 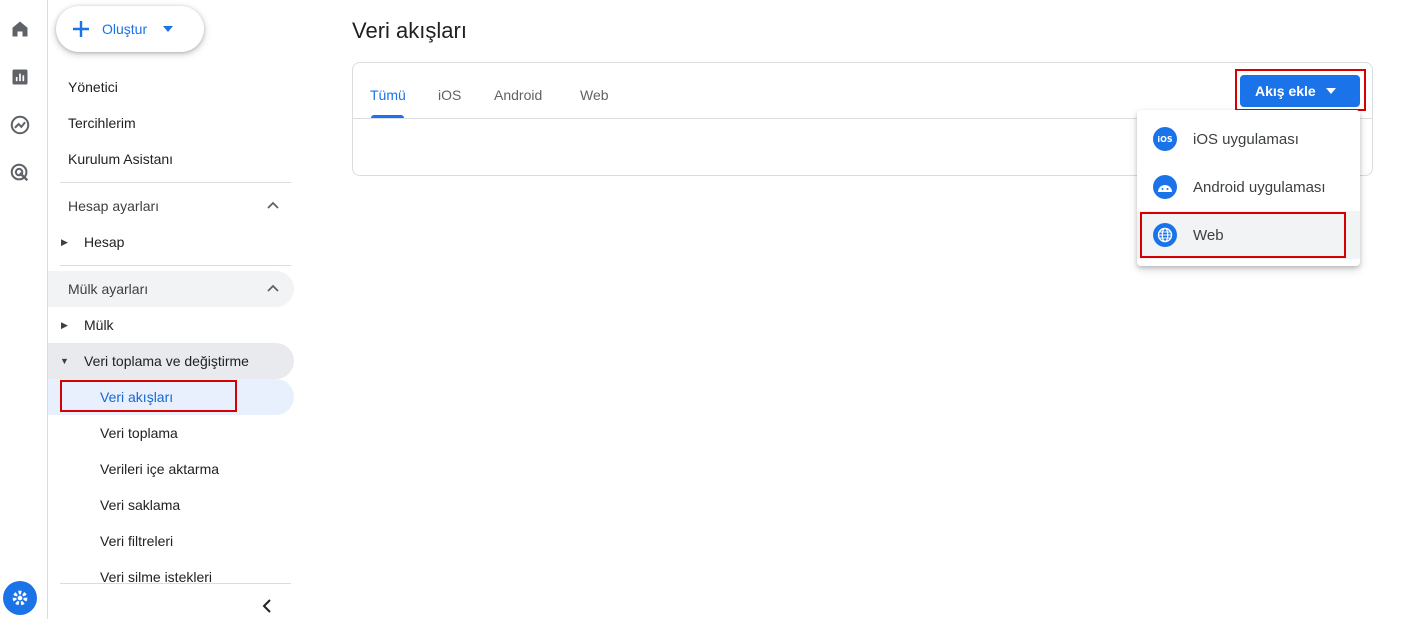 I want to click on nav-label: Mülk, so click(x=99, y=325).